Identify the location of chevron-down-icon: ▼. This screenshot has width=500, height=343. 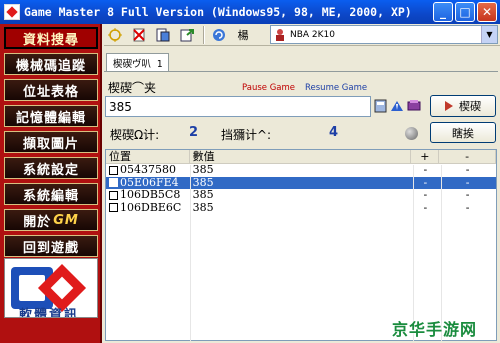
(489, 34).